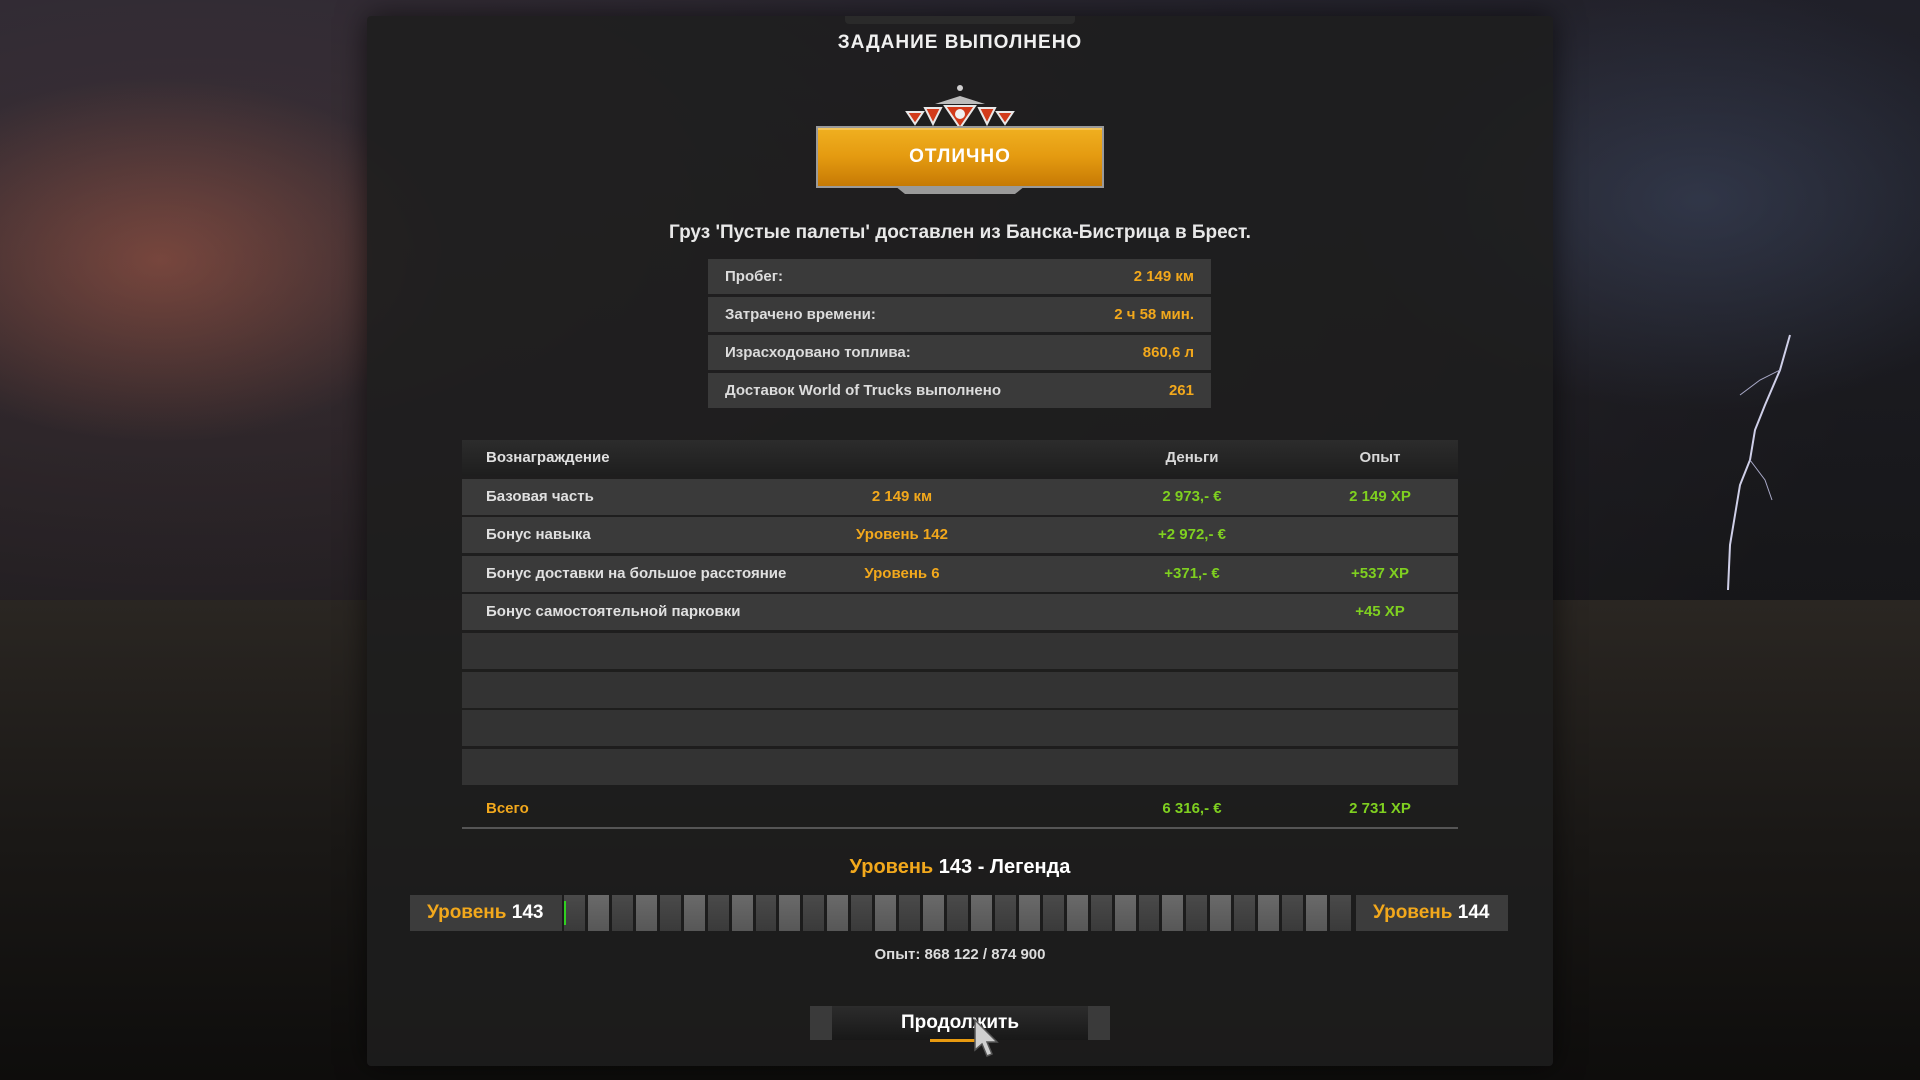 The image size is (1920, 1080). I want to click on progress-segments, so click(959, 913).